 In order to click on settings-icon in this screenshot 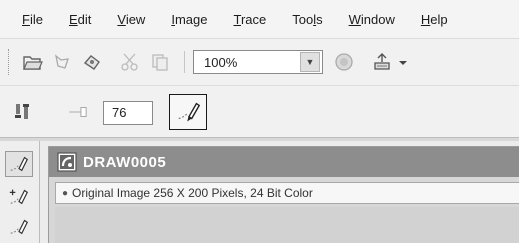, I will do `click(24, 112)`.